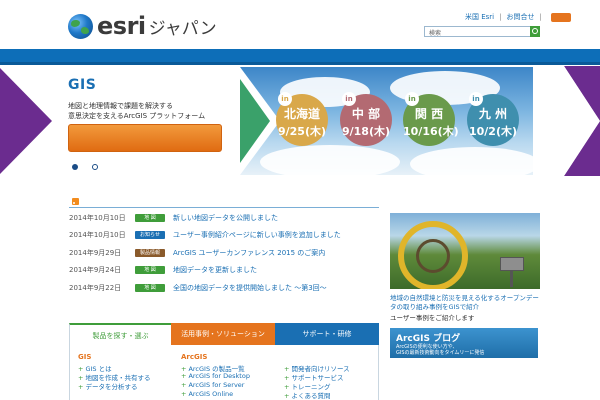  Describe the element at coordinates (327, 334) in the screenshot. I see `tab-support: サポート・研修` at that location.